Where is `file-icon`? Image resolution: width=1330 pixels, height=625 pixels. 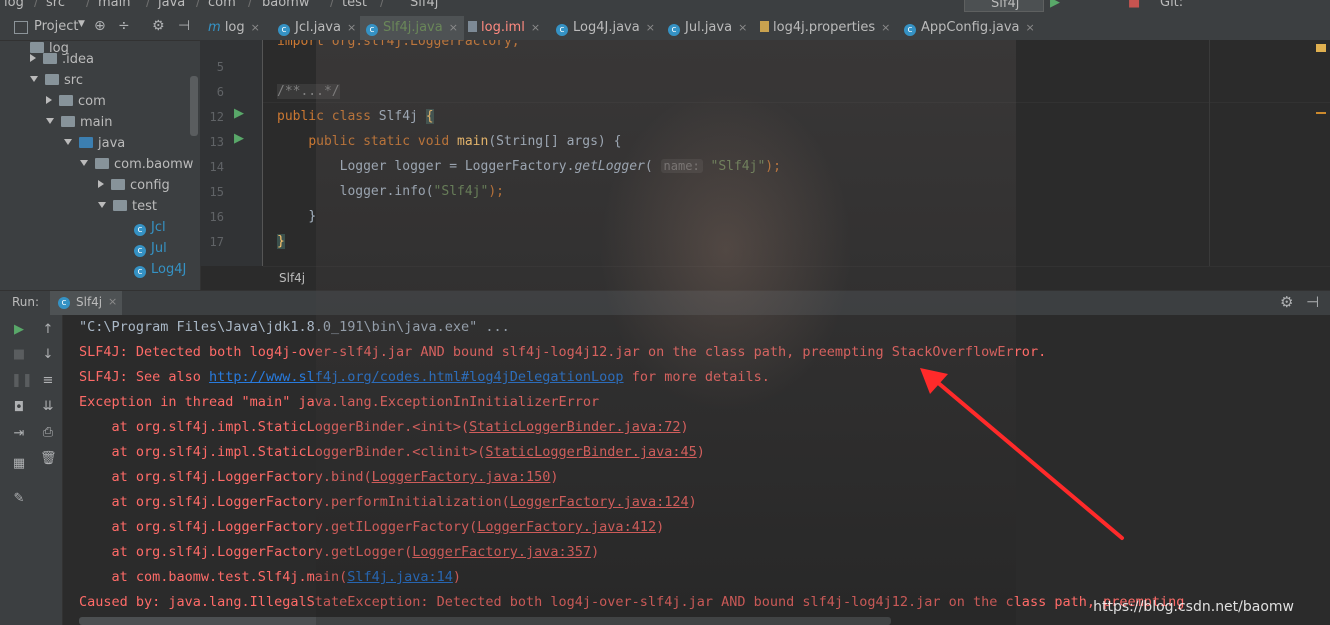
file-icon is located at coordinates (472, 26).